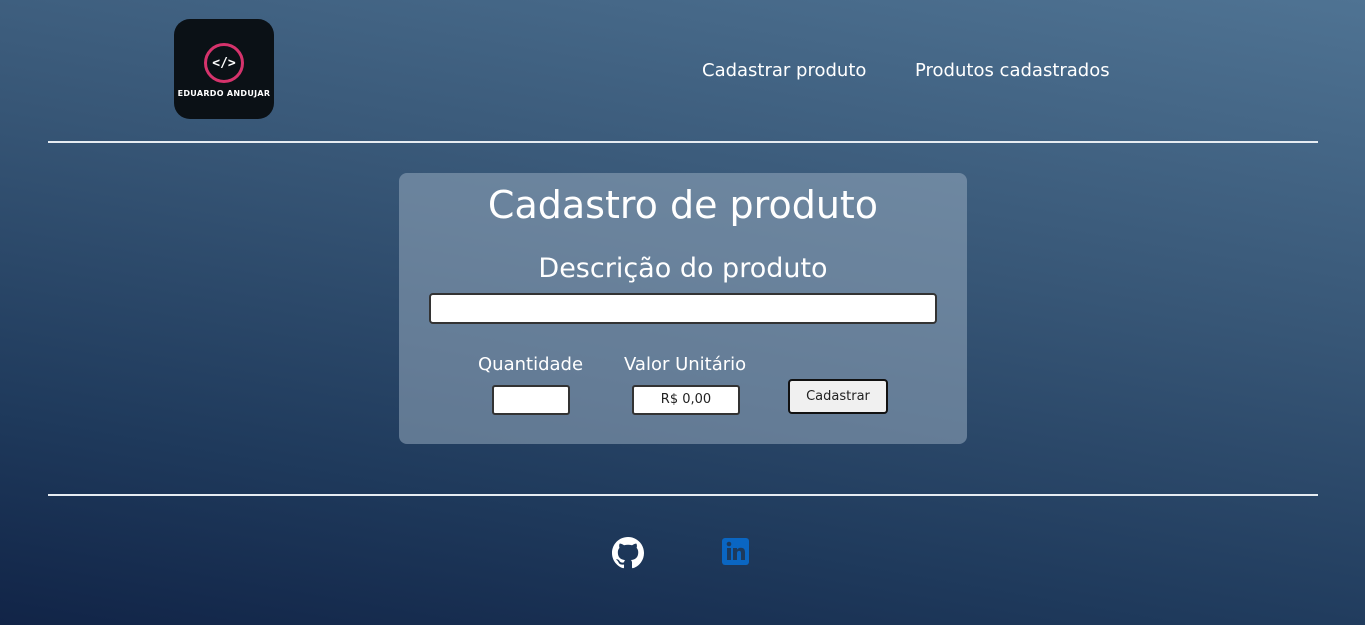 This screenshot has height=625, width=1365. I want to click on unit-price-label: Valor Unitário, so click(685, 364).